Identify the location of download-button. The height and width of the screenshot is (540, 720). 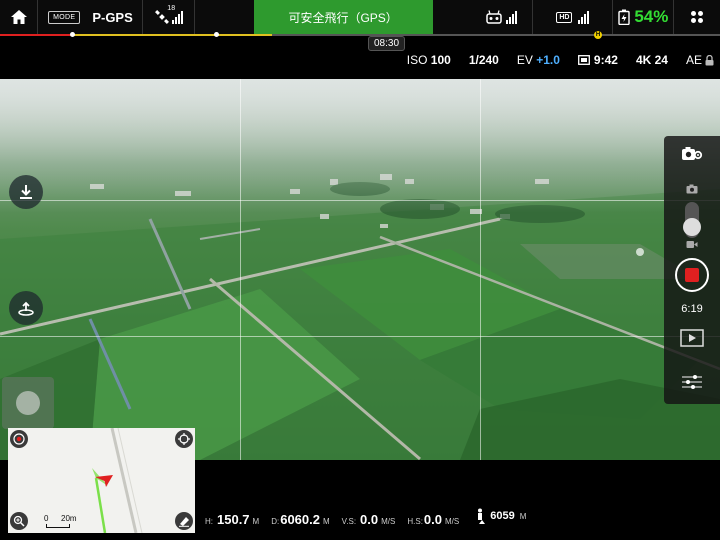
(26, 192).